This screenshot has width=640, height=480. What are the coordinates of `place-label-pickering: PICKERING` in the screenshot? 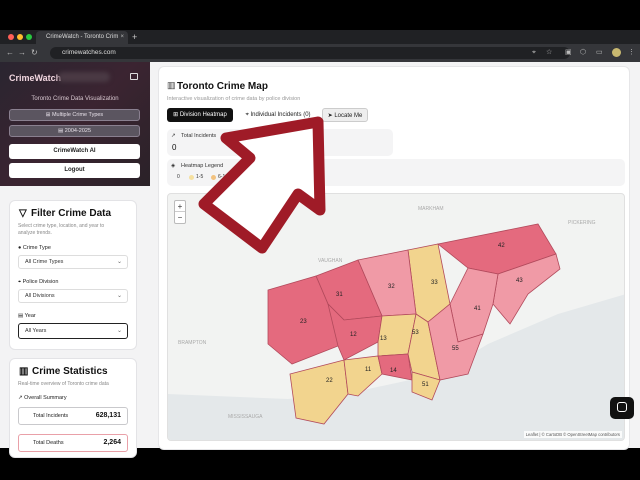 It's located at (582, 223).